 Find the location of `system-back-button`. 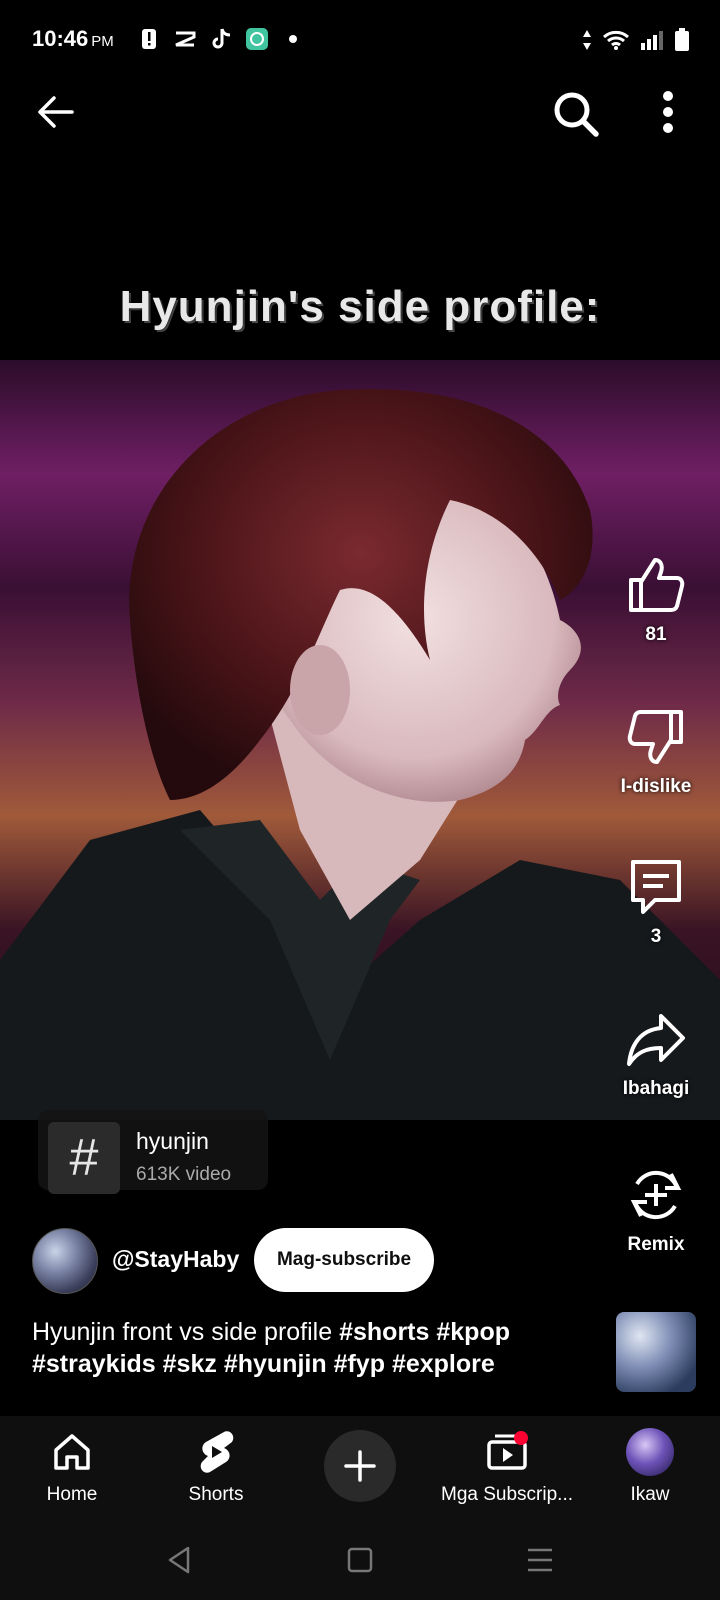

system-back-button is located at coordinates (178, 1560).